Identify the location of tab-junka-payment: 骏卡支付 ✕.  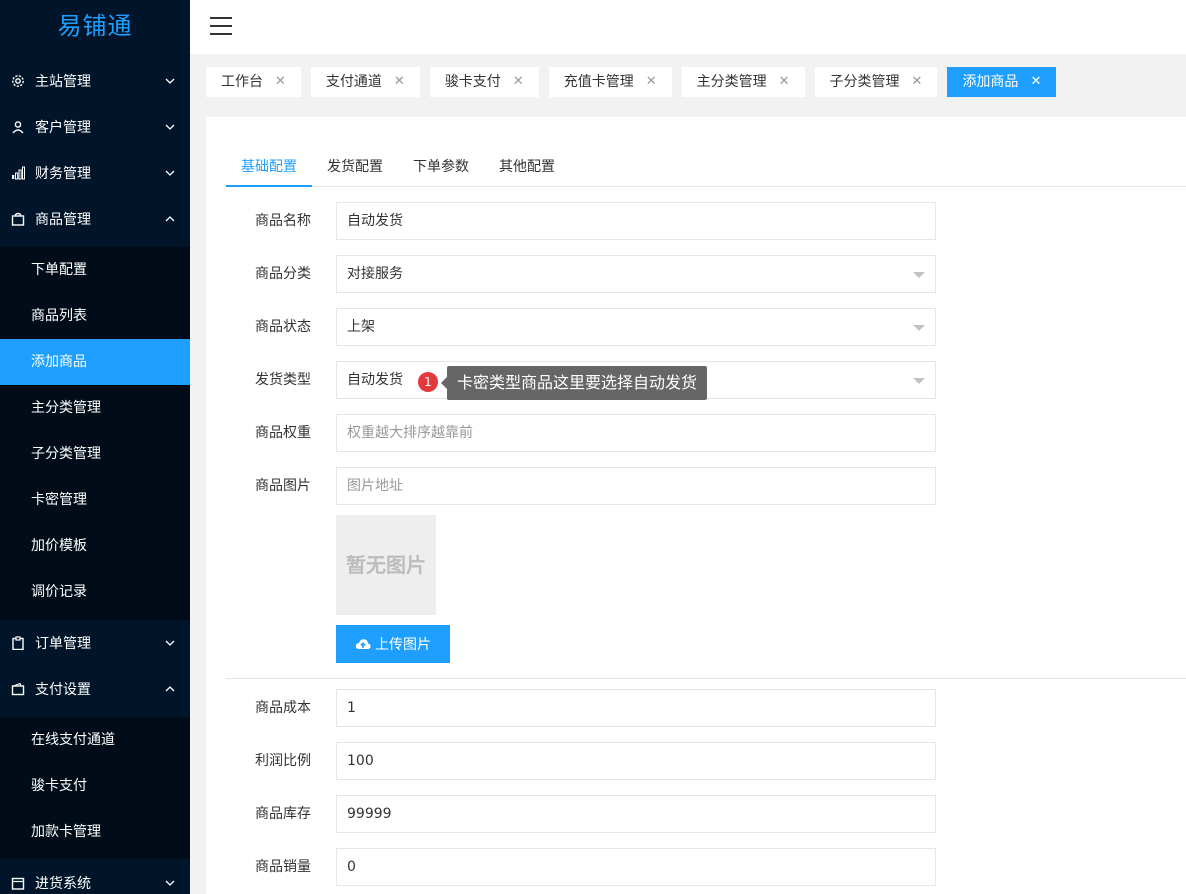
(484, 82).